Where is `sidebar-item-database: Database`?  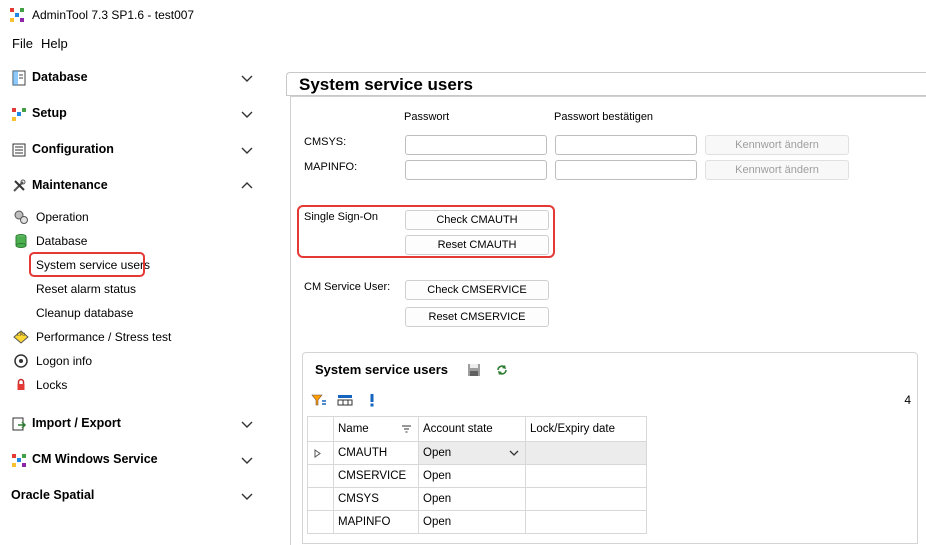 sidebar-item-database: Database is located at coordinates (135, 241).